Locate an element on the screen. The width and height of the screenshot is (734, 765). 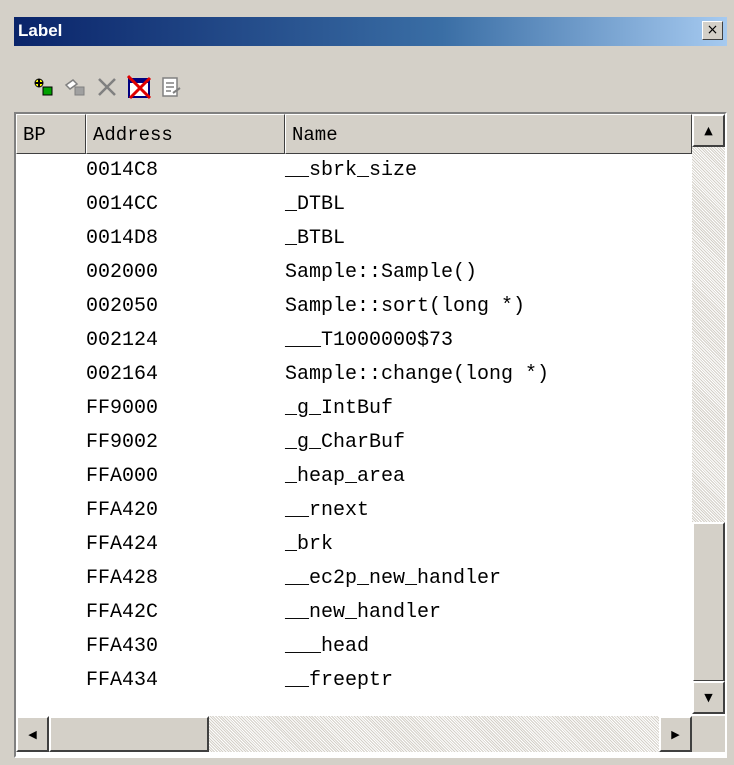
delete-all-icon is located at coordinates (139, 87).